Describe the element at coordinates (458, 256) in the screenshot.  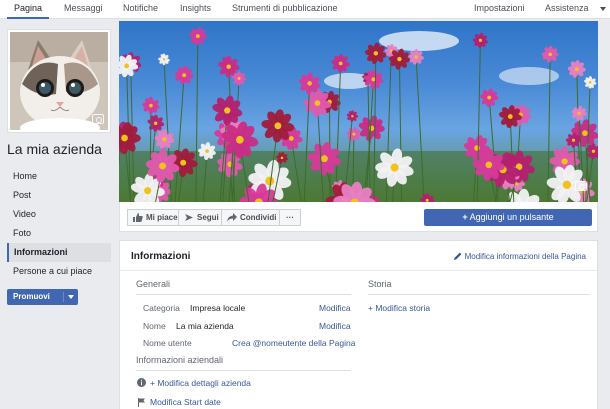
I see `pencil-icon` at that location.